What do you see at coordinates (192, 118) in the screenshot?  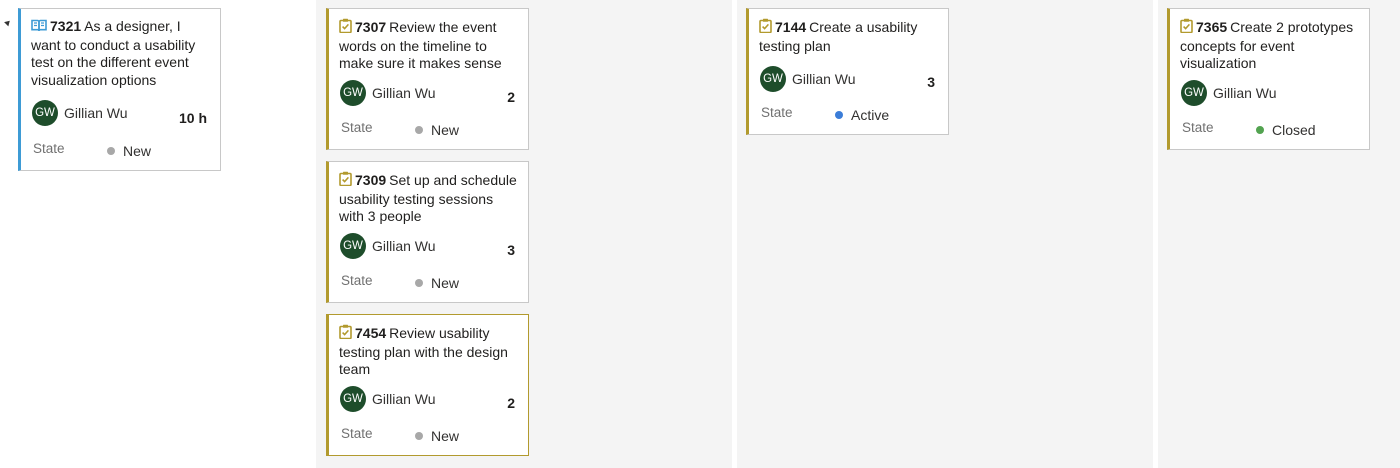 I see `remaining-work: 10 h` at bounding box center [192, 118].